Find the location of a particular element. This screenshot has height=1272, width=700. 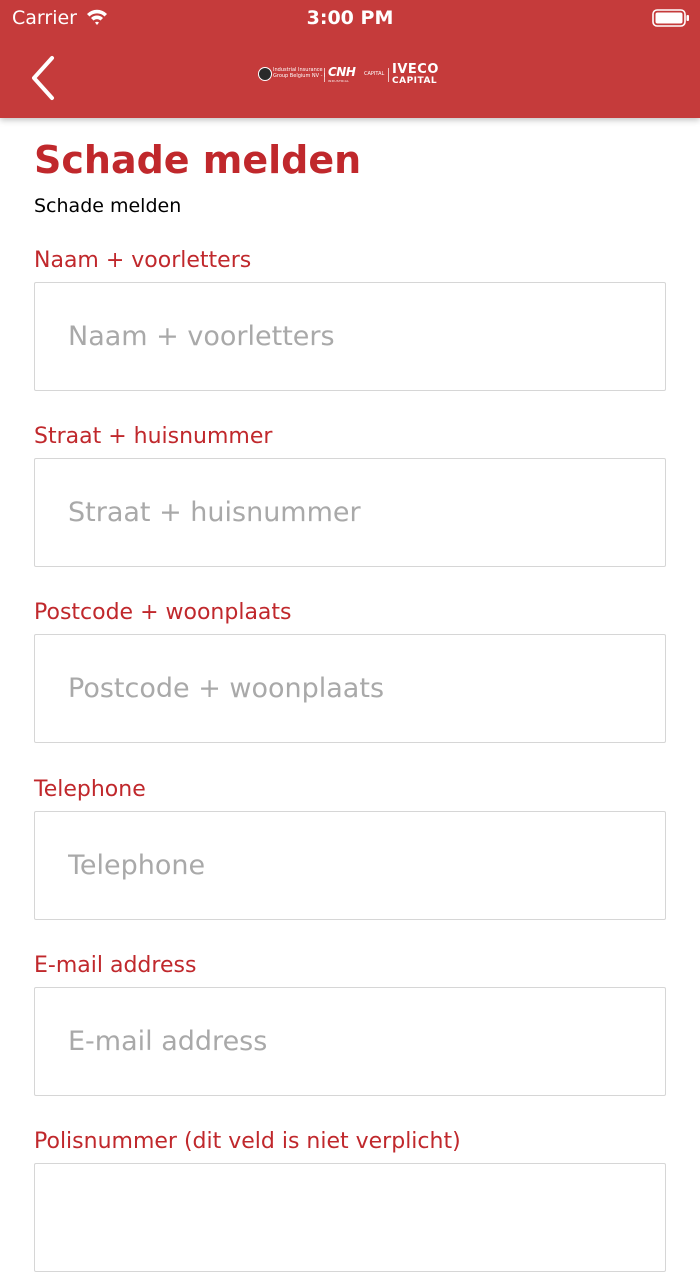

telephone-input is located at coordinates (350, 865).